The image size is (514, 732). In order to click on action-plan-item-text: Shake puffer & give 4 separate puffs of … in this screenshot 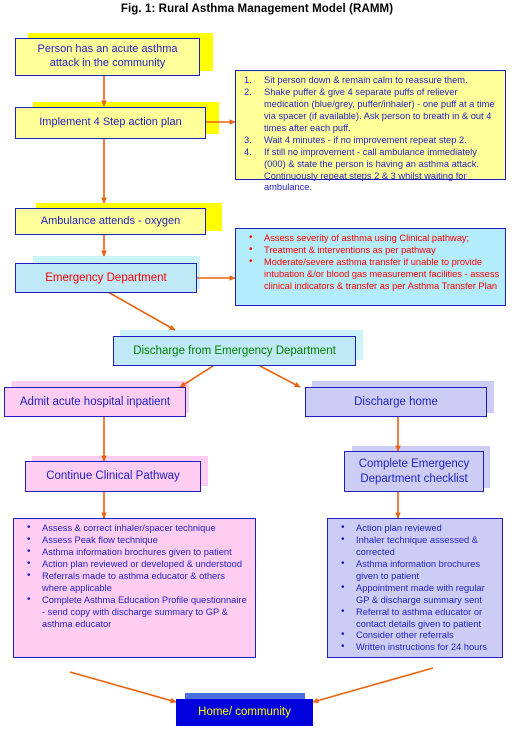, I will do `click(379, 109)`.